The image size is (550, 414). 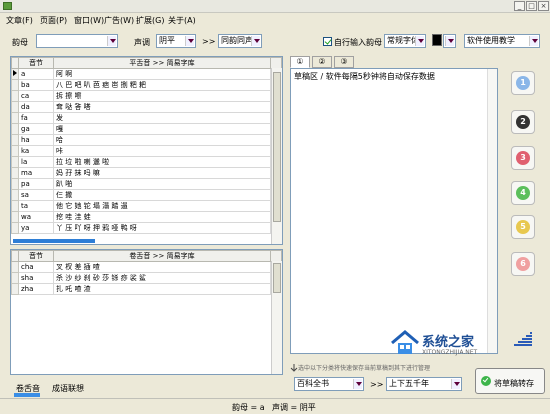 What do you see at coordinates (15, 256) in the screenshot?
I see `row-indicator-header` at bounding box center [15, 256].